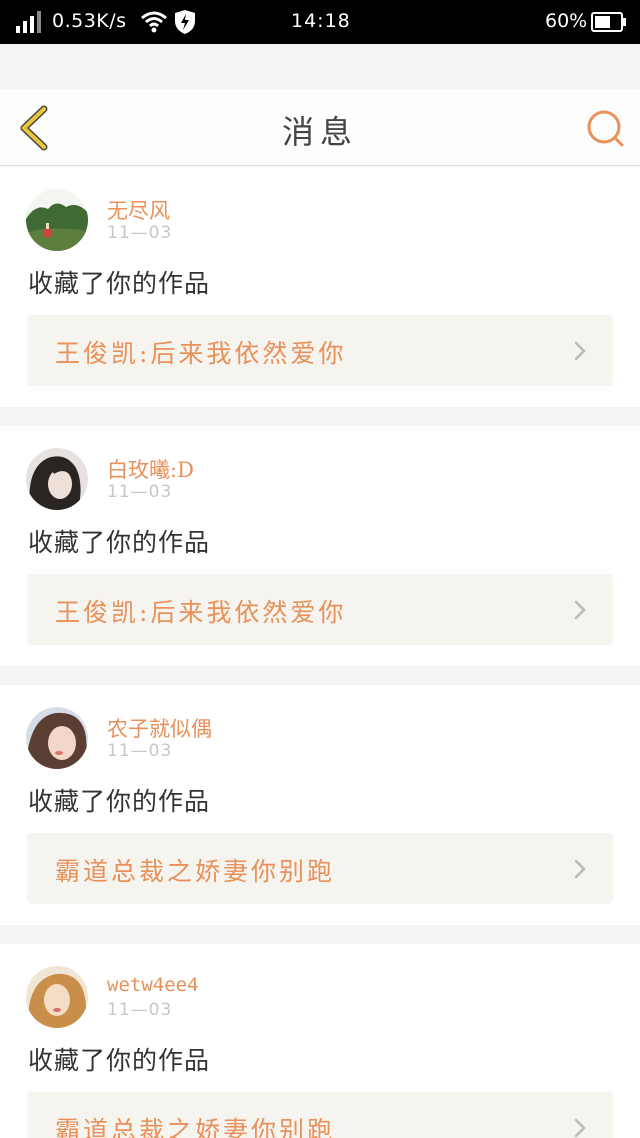 The width and height of the screenshot is (640, 1138). I want to click on wifi-icon, so click(154, 22).